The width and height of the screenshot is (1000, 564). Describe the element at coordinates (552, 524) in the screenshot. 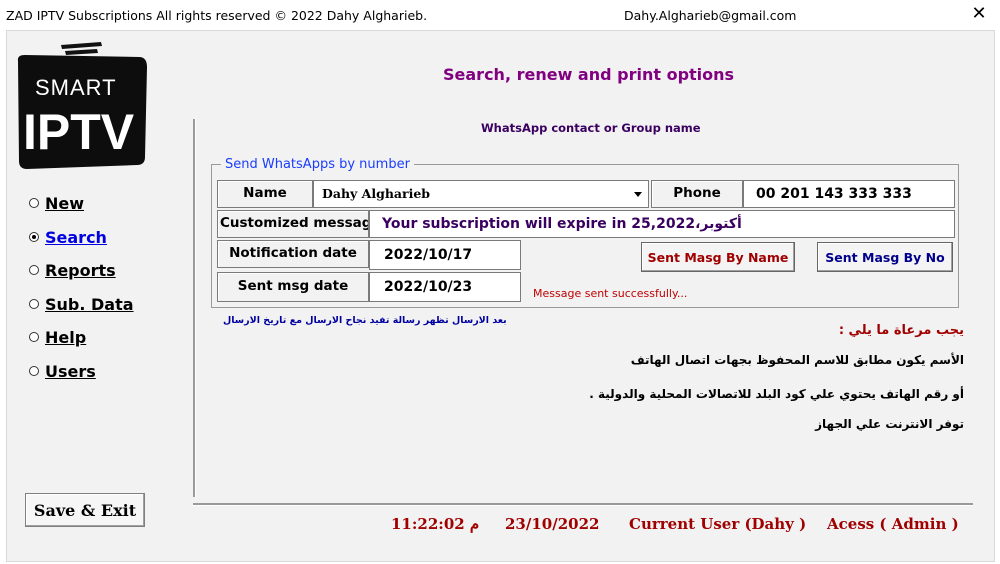

I see `current-date: 23/10/2022` at that location.